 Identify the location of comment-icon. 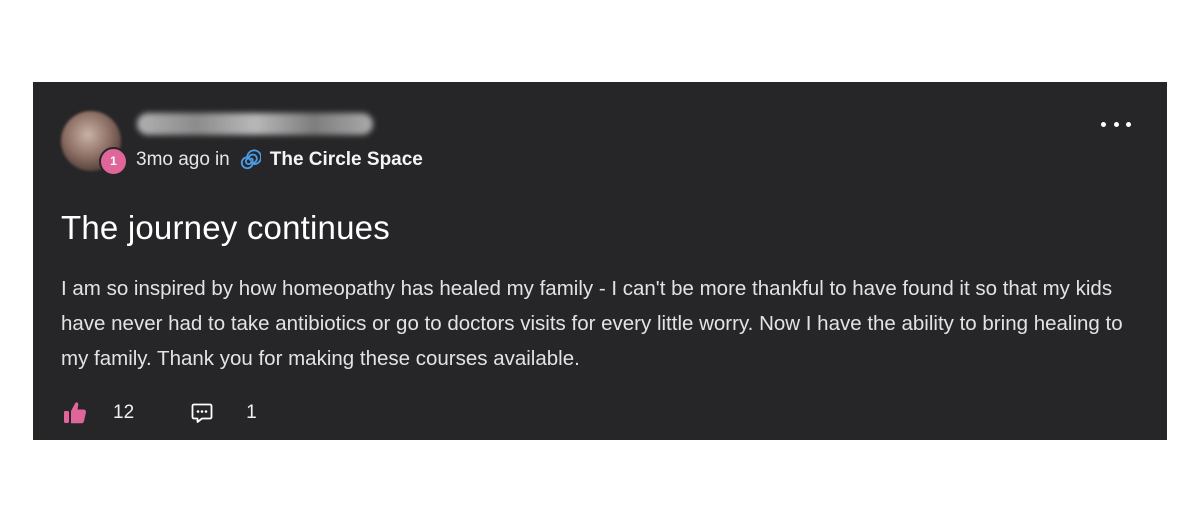
(202, 413).